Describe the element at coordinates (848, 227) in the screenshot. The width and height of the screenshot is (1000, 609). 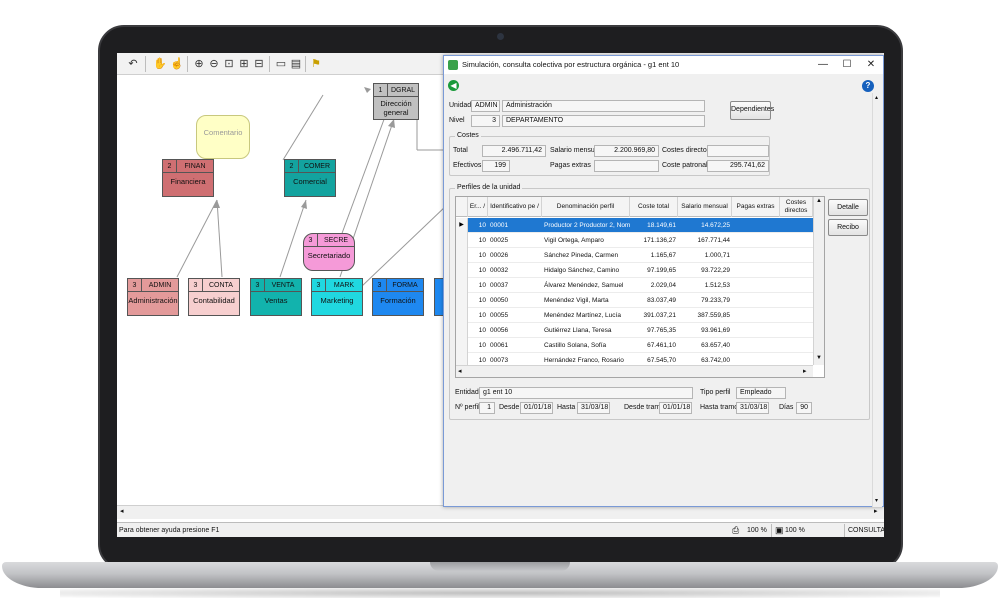
I see `recibo-button: Recibo` at that location.